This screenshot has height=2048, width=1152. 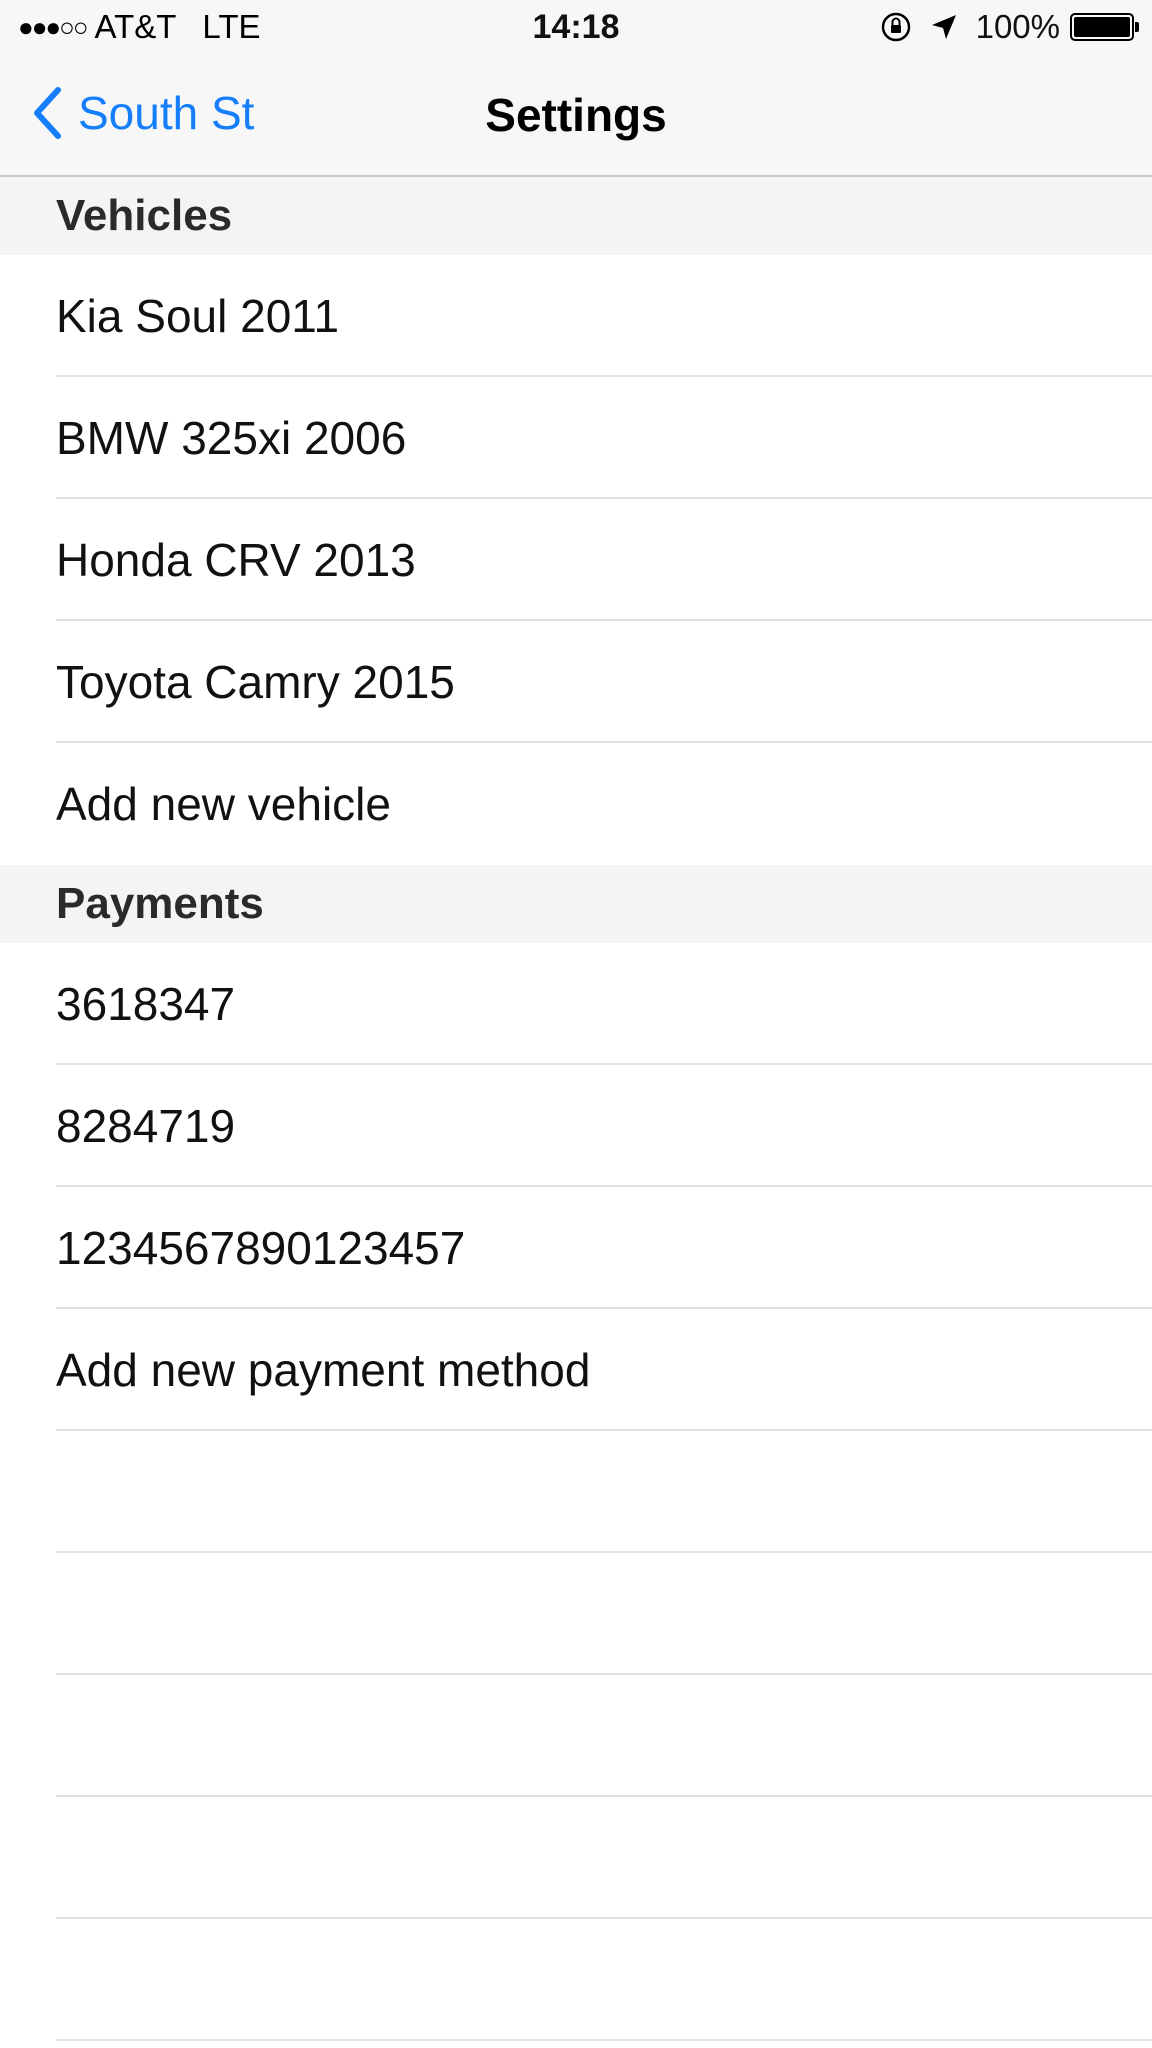 I want to click on vehicle-item: BMW 325xi 2006, so click(x=576, y=438).